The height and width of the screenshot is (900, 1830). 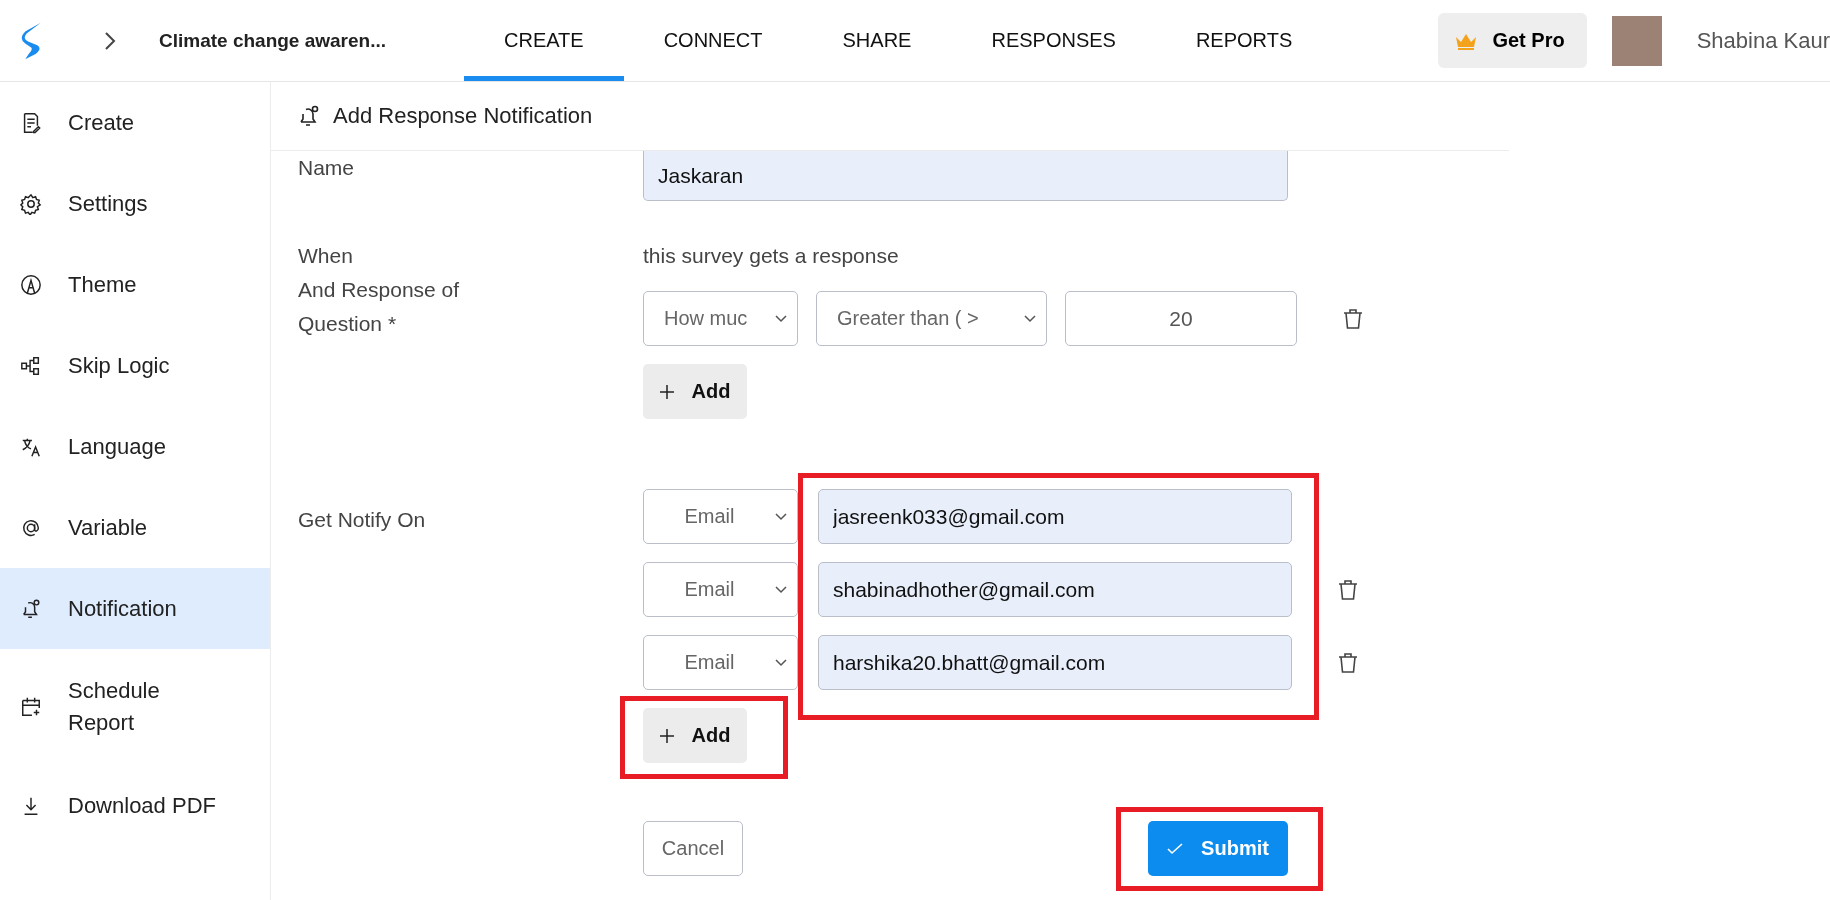 What do you see at coordinates (110, 40) in the screenshot?
I see `chevron-right-icon` at bounding box center [110, 40].